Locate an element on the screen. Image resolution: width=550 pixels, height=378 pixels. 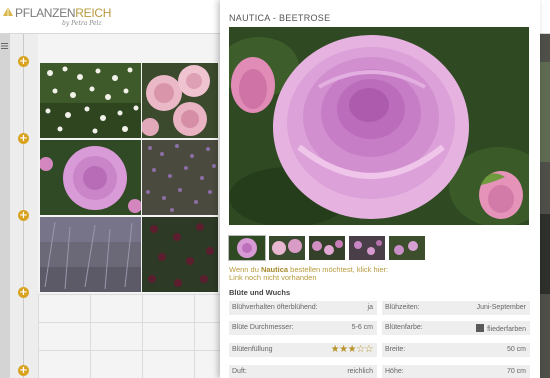
page-title: NAUTICA - BEETROSE is located at coordinates (280, 18).